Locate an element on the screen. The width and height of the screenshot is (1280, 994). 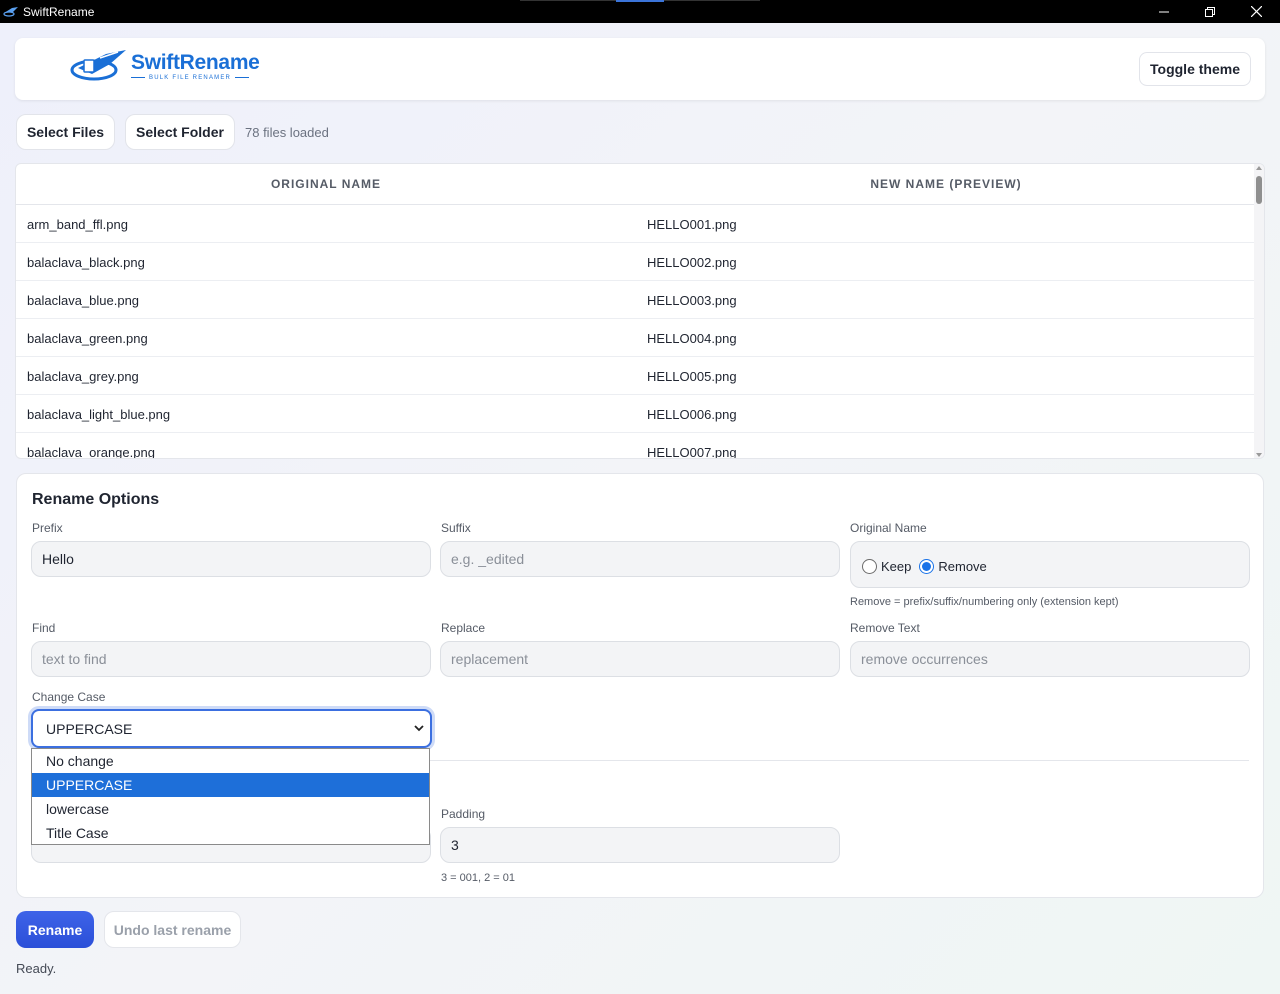
change-case-label: Change Case is located at coordinates (69, 697).